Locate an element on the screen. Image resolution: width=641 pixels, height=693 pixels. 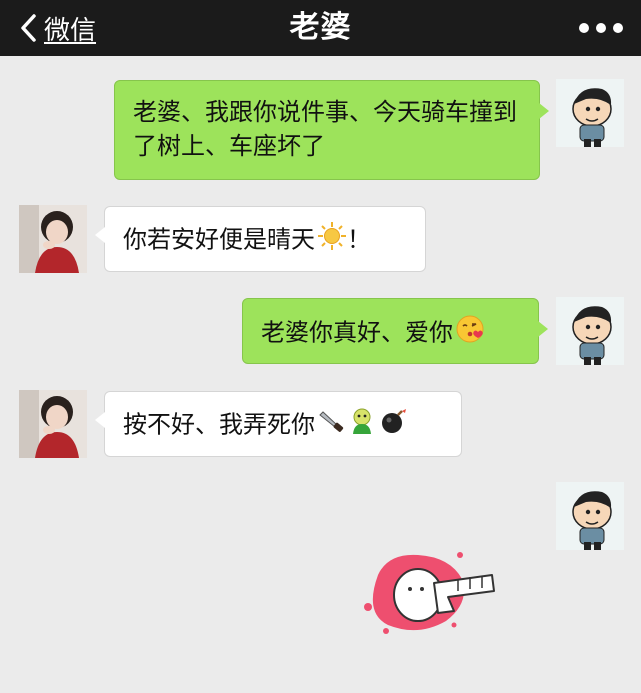
message-text-suffix: ！ is located at coordinates (359, 239).